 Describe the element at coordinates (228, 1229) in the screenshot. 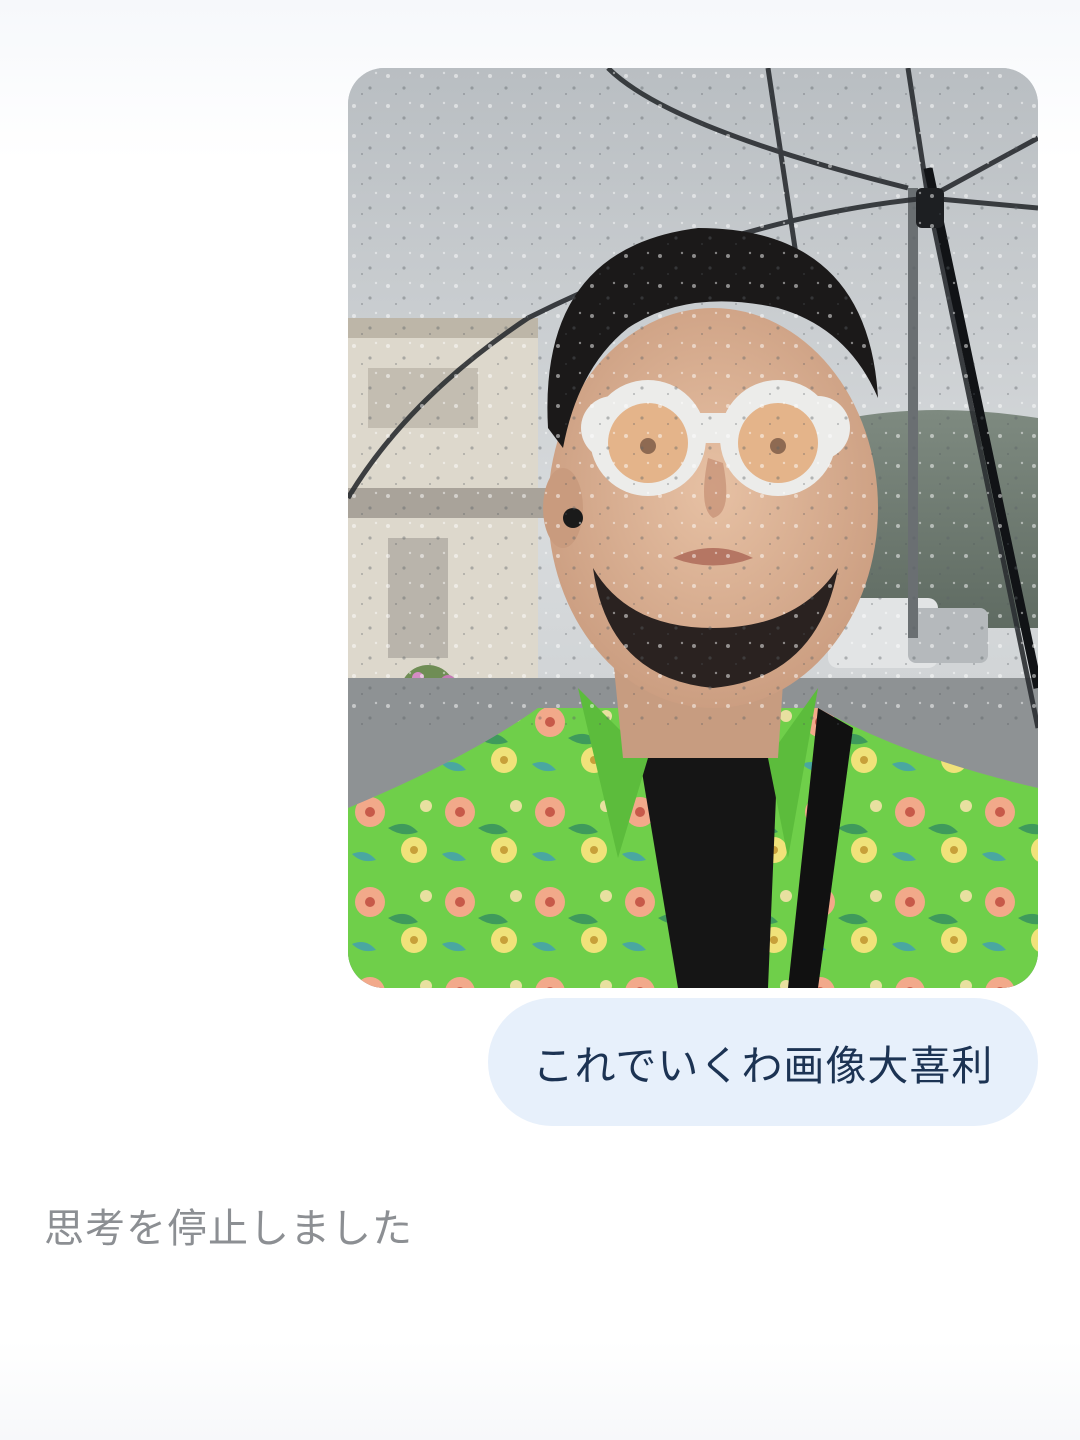

I see `assistant-status: 思考を停止しました` at that location.